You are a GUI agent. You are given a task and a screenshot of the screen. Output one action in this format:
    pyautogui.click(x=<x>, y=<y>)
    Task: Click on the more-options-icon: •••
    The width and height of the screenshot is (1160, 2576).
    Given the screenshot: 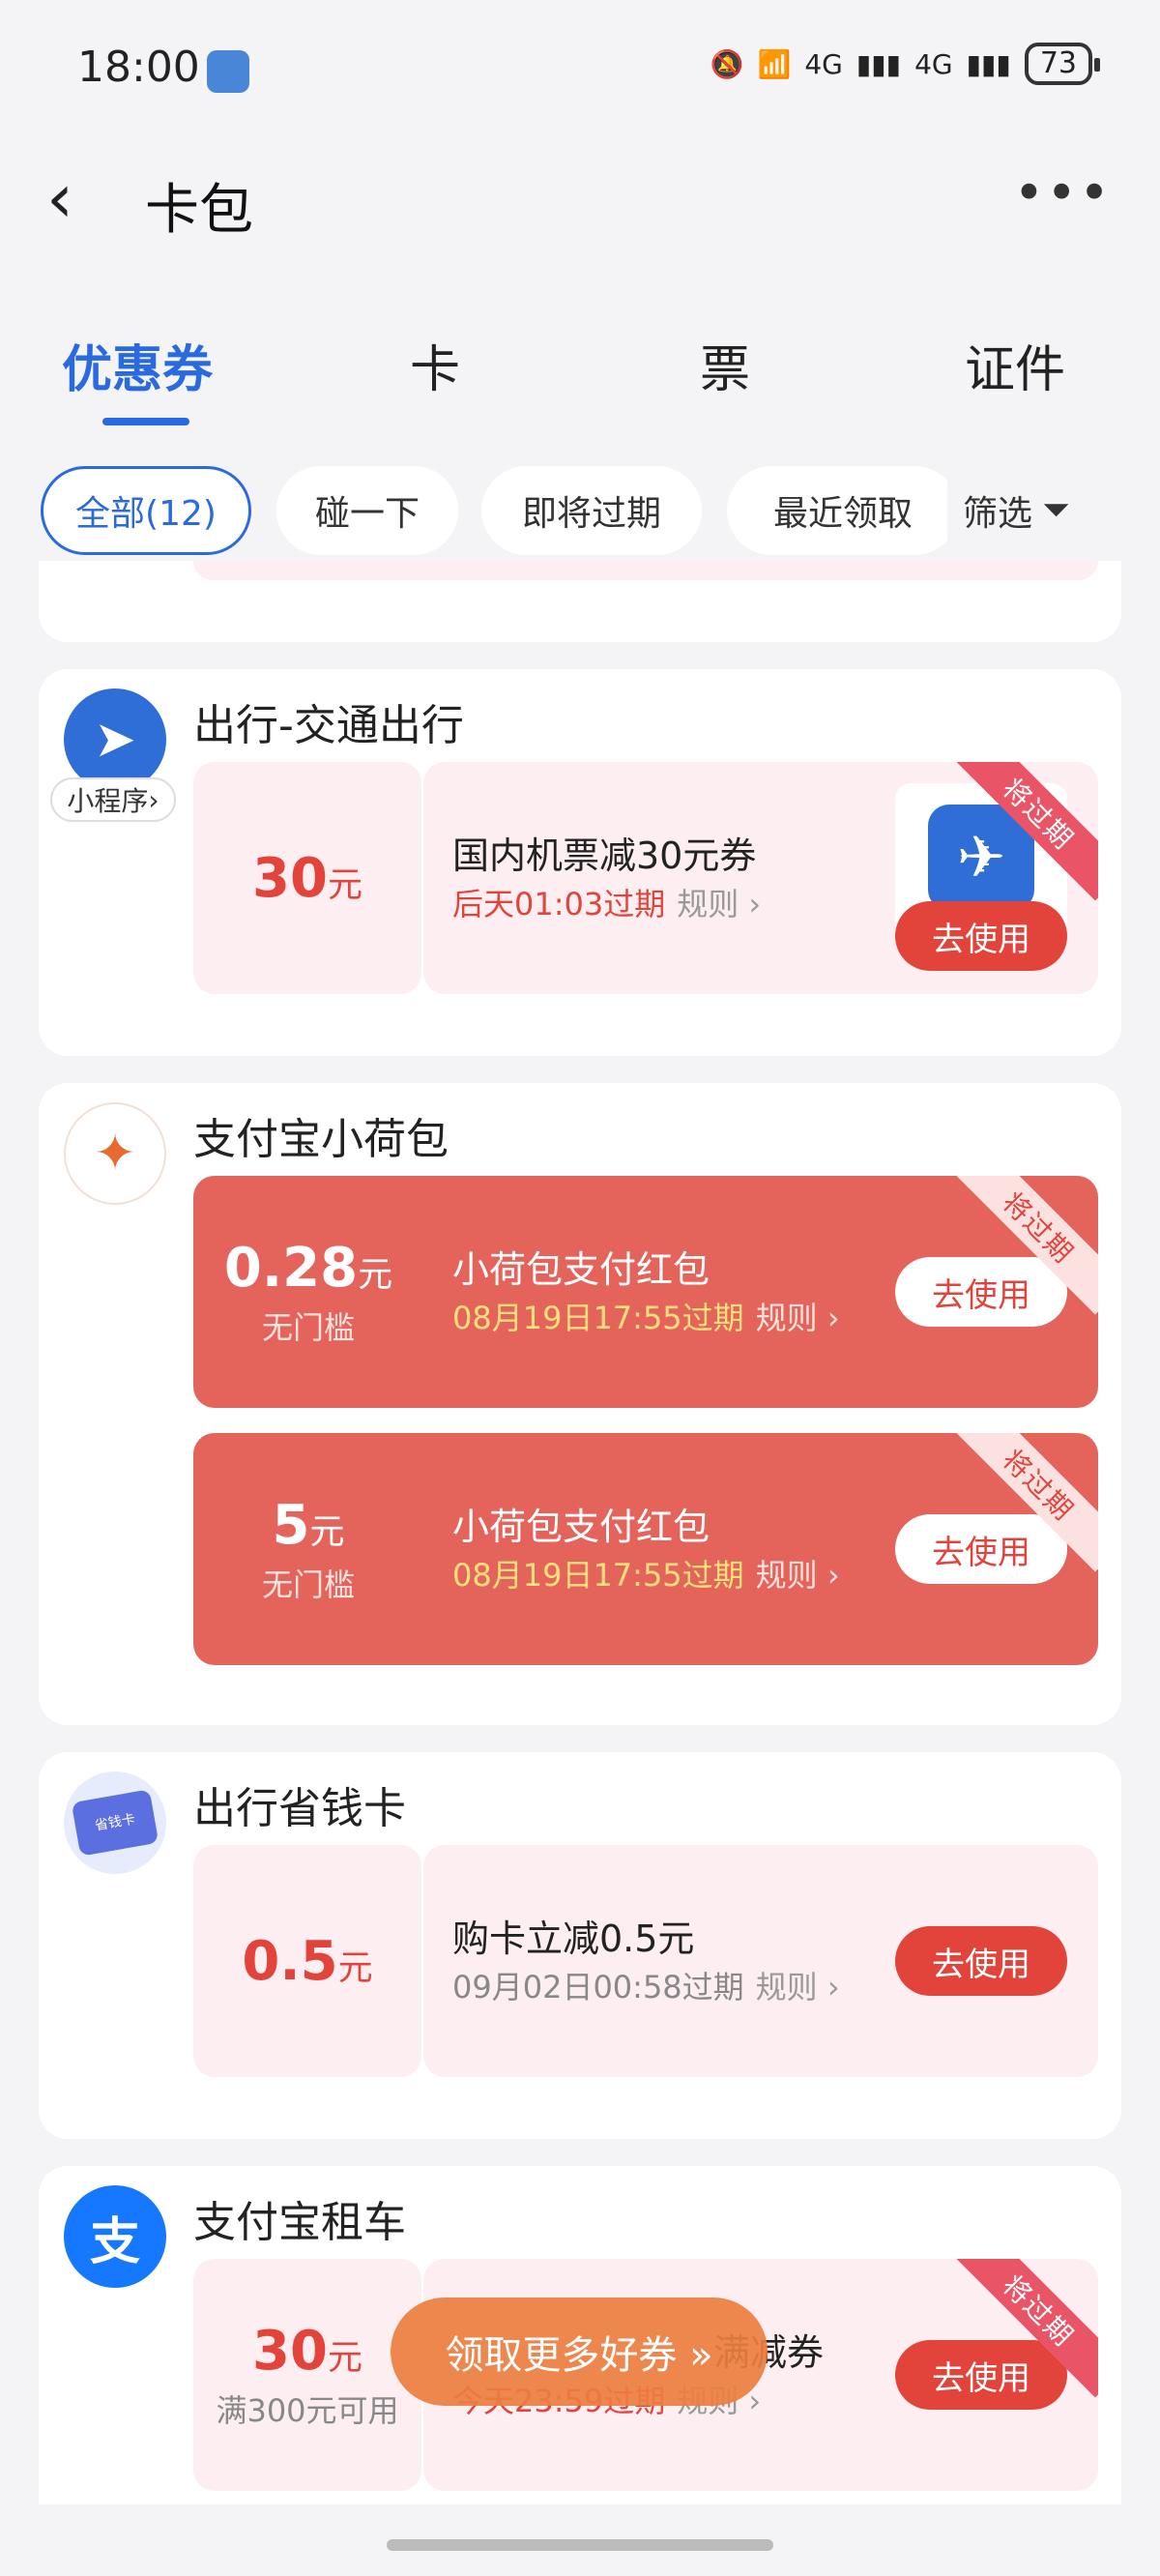 What is the action you would take?
    pyautogui.click(x=1062, y=192)
    